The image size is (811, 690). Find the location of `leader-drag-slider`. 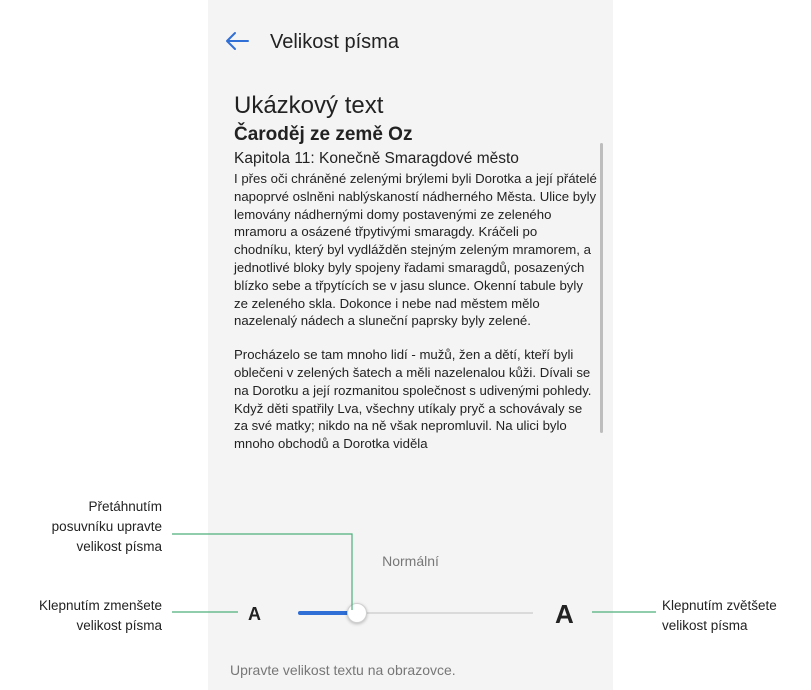

leader-drag-slider is located at coordinates (262, 571).